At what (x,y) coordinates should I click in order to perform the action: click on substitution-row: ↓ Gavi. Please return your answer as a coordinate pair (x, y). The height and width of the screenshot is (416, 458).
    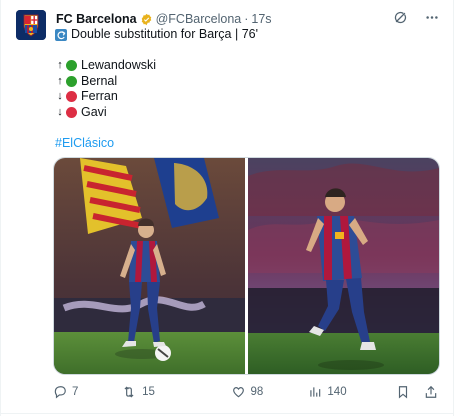
    Looking at the image, I should click on (249, 113).